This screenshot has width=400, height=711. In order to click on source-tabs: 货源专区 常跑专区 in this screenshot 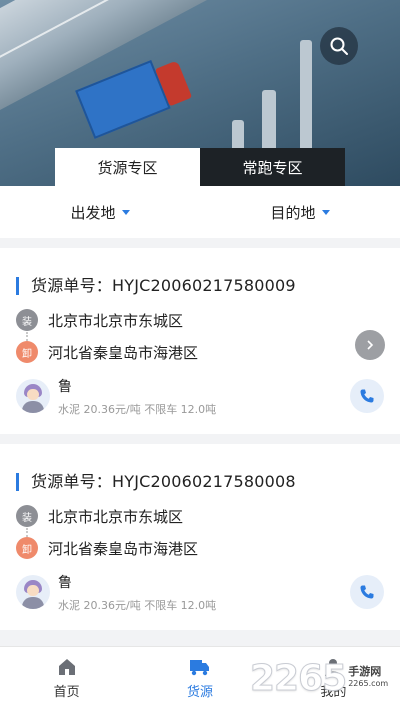, I will do `click(200, 167)`.